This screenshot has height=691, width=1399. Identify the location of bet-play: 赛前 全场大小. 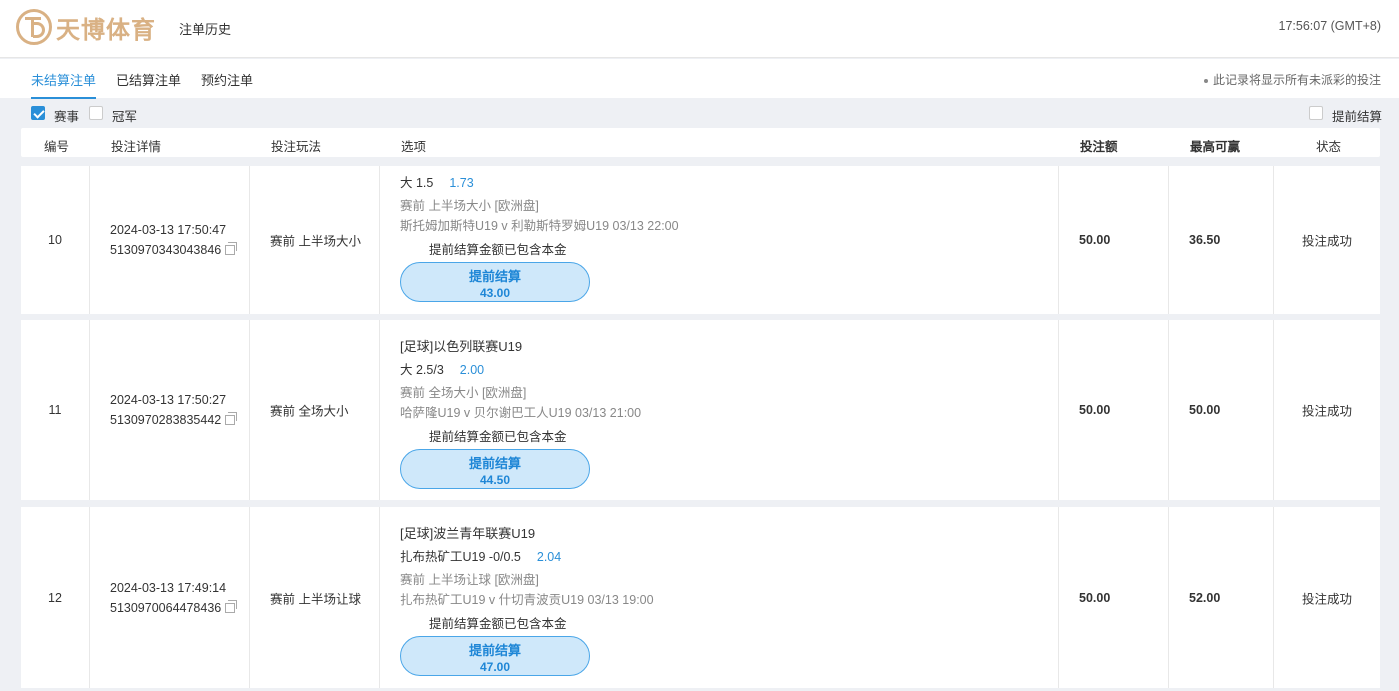
(309, 411).